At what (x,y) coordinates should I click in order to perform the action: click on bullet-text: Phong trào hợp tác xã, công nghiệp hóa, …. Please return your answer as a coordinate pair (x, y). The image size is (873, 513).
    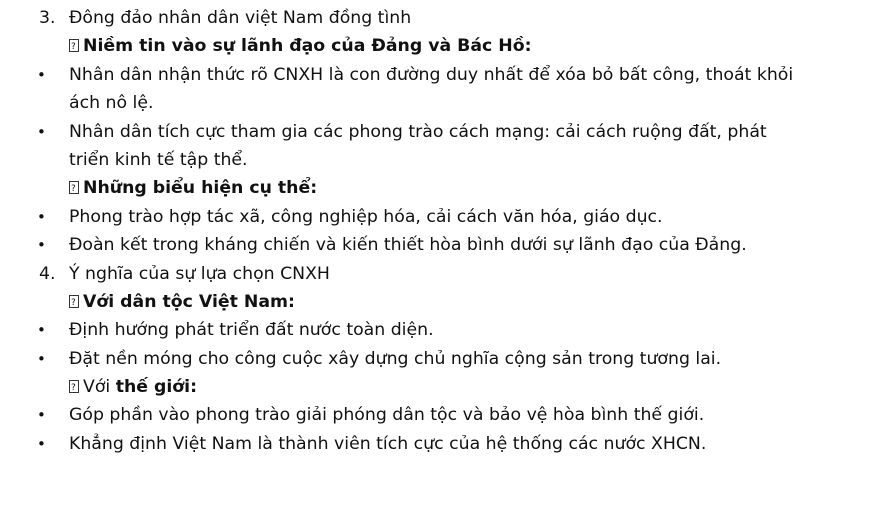
    Looking at the image, I should click on (366, 216).